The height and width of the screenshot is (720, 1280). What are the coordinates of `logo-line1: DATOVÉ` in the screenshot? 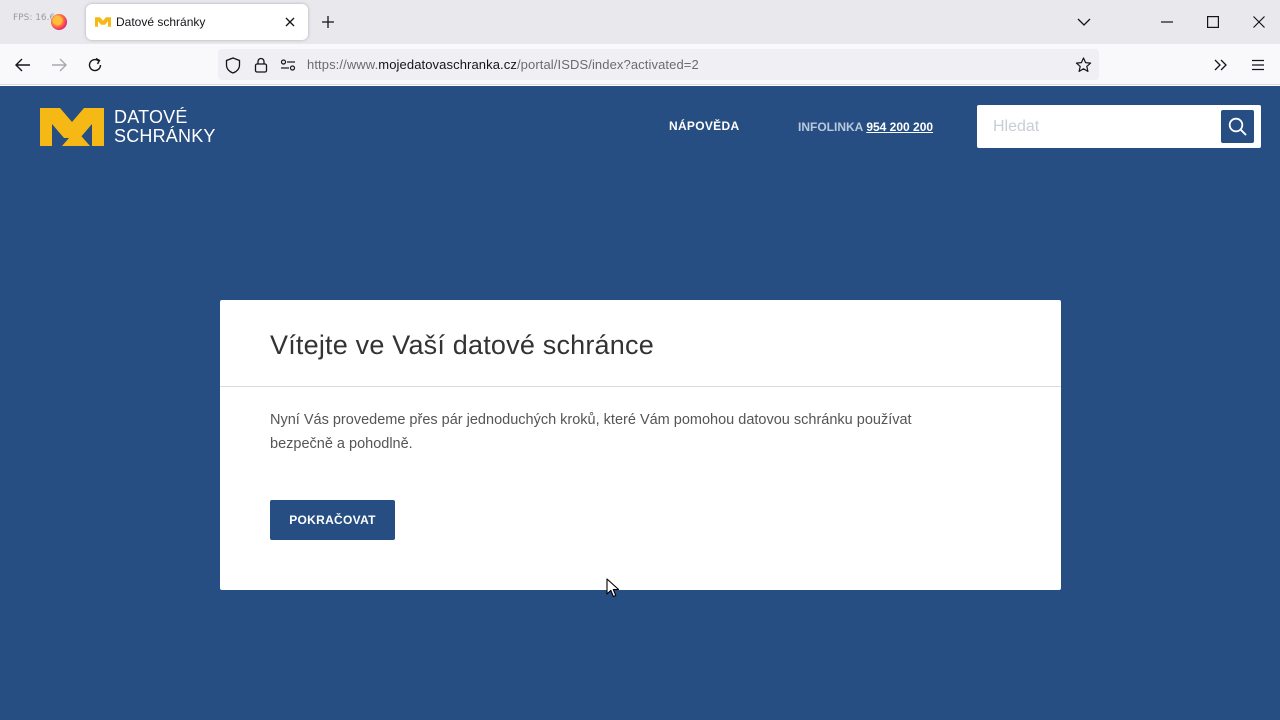 It's located at (151, 117).